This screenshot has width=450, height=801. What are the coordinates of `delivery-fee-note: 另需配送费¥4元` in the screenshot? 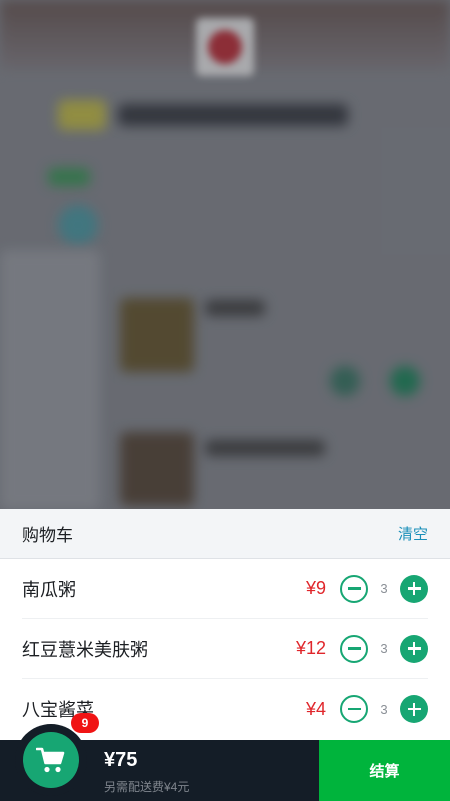 It's located at (147, 787).